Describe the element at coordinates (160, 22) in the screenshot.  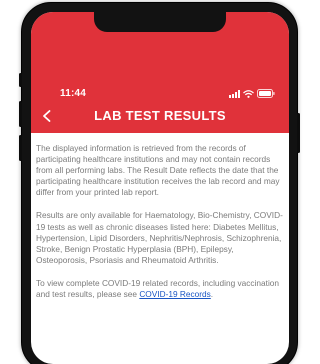
I see `notch` at that location.